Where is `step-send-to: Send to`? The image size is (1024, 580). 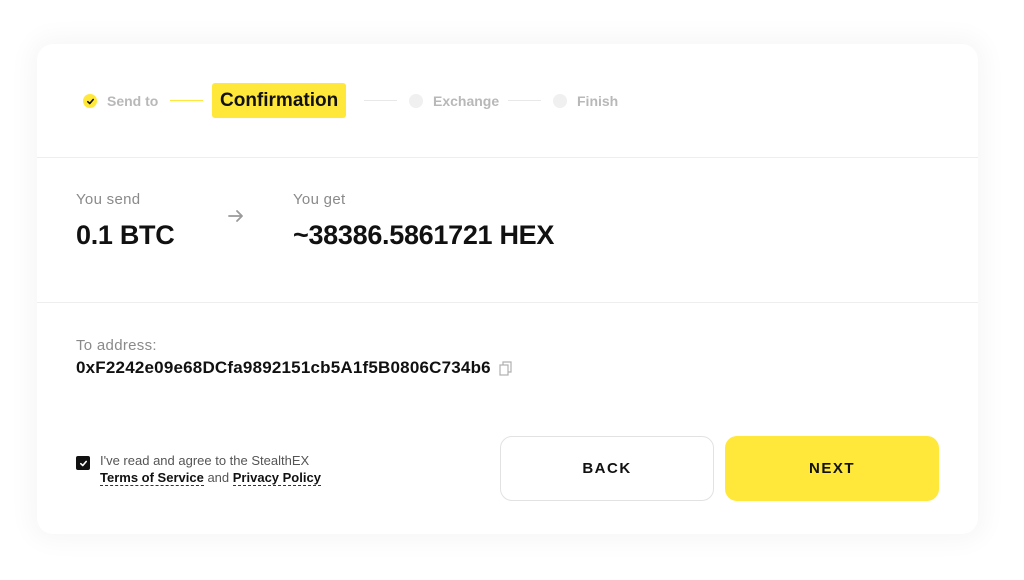 step-send-to: Send to is located at coordinates (120, 101).